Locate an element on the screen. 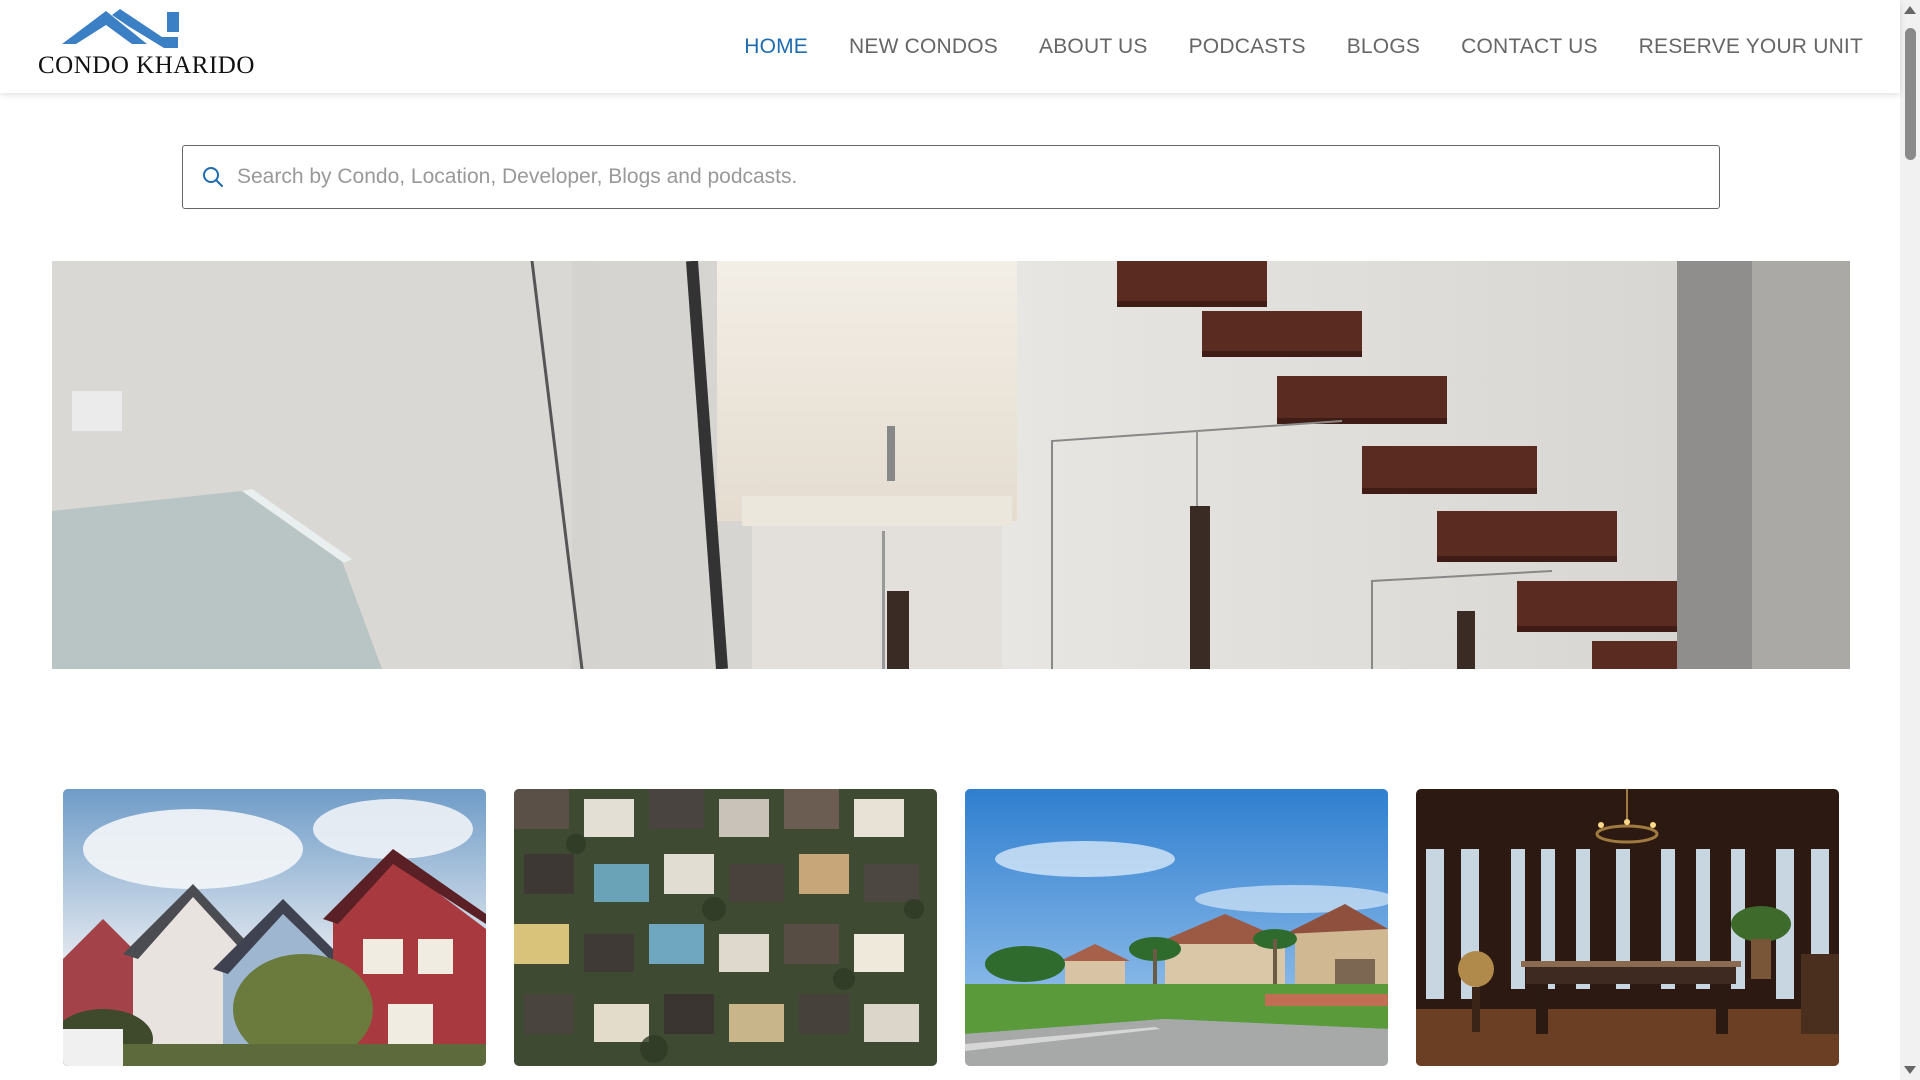 This screenshot has height=1080, width=1920. card-image-aerial-neighborhood is located at coordinates (725, 927).